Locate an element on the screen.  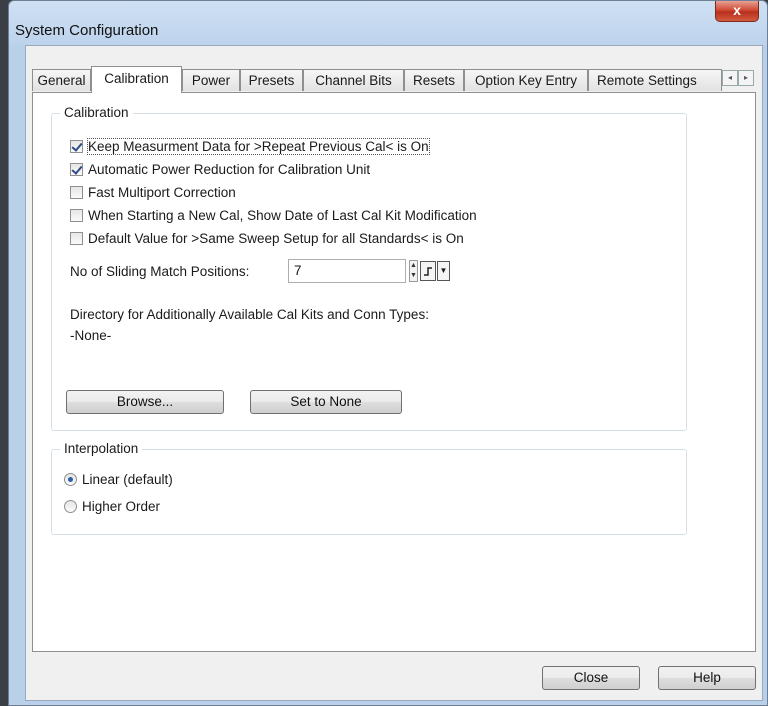
chevron-down-icon: ▼ is located at coordinates (443, 271).